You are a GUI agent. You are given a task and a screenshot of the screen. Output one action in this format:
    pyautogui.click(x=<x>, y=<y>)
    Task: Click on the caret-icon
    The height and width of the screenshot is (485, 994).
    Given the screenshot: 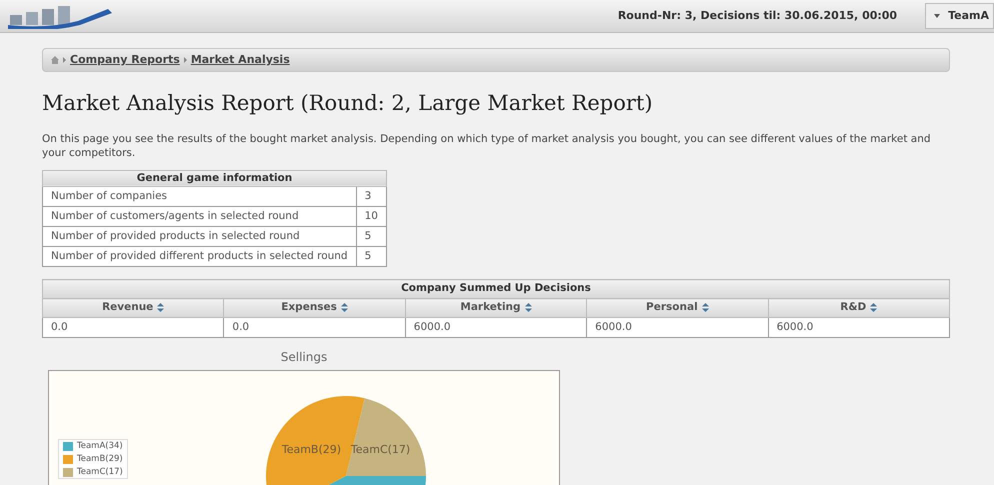 What is the action you would take?
    pyautogui.click(x=937, y=16)
    